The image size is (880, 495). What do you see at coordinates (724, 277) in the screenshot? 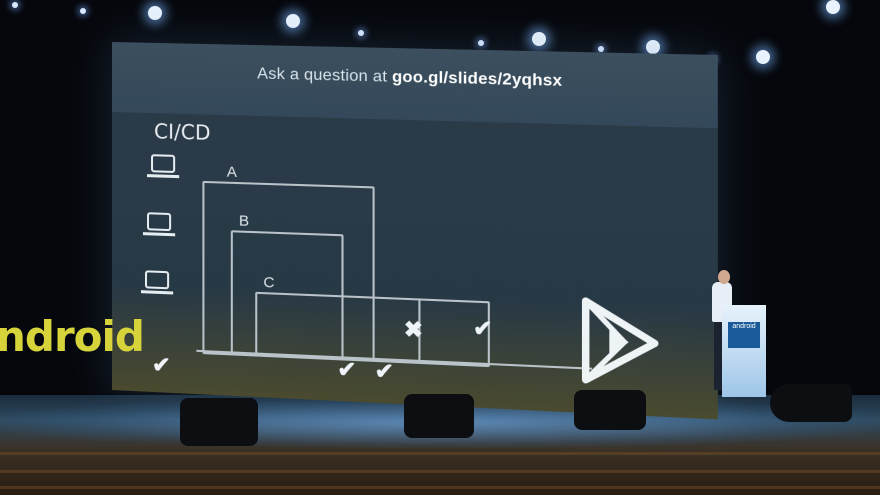
I see `speaker-head` at bounding box center [724, 277].